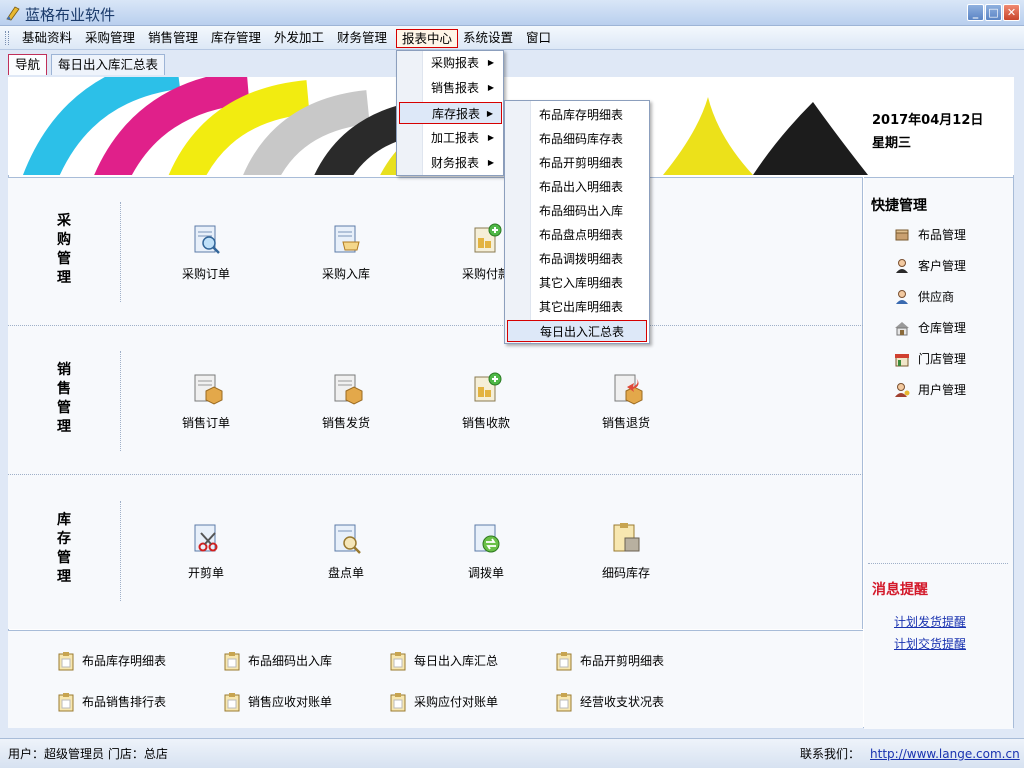 This screenshot has height=768, width=1024. I want to click on submenu-fabric-barcode-inout: 布品细码出入库, so click(577, 211).